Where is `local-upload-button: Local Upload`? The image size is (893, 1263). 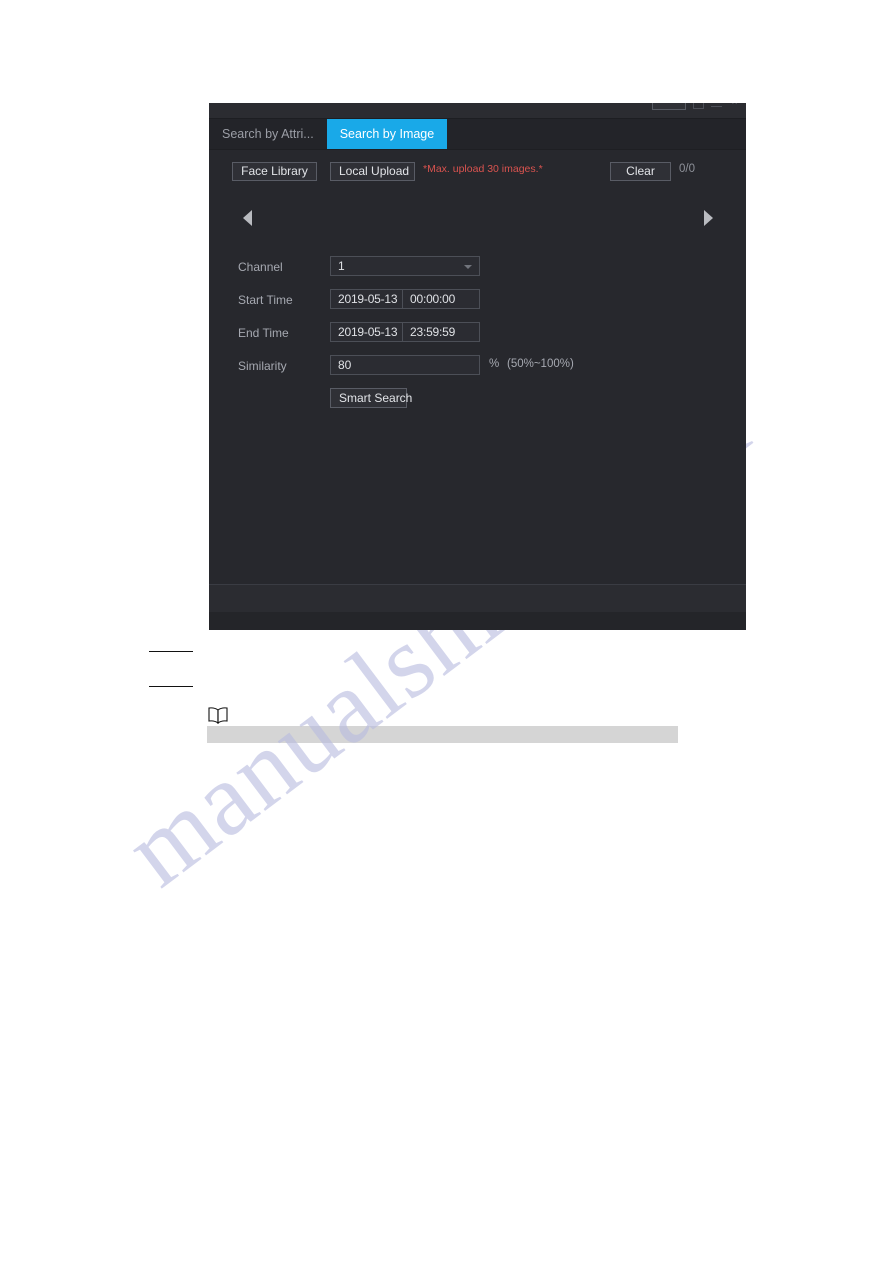 local-upload-button: Local Upload is located at coordinates (372, 171).